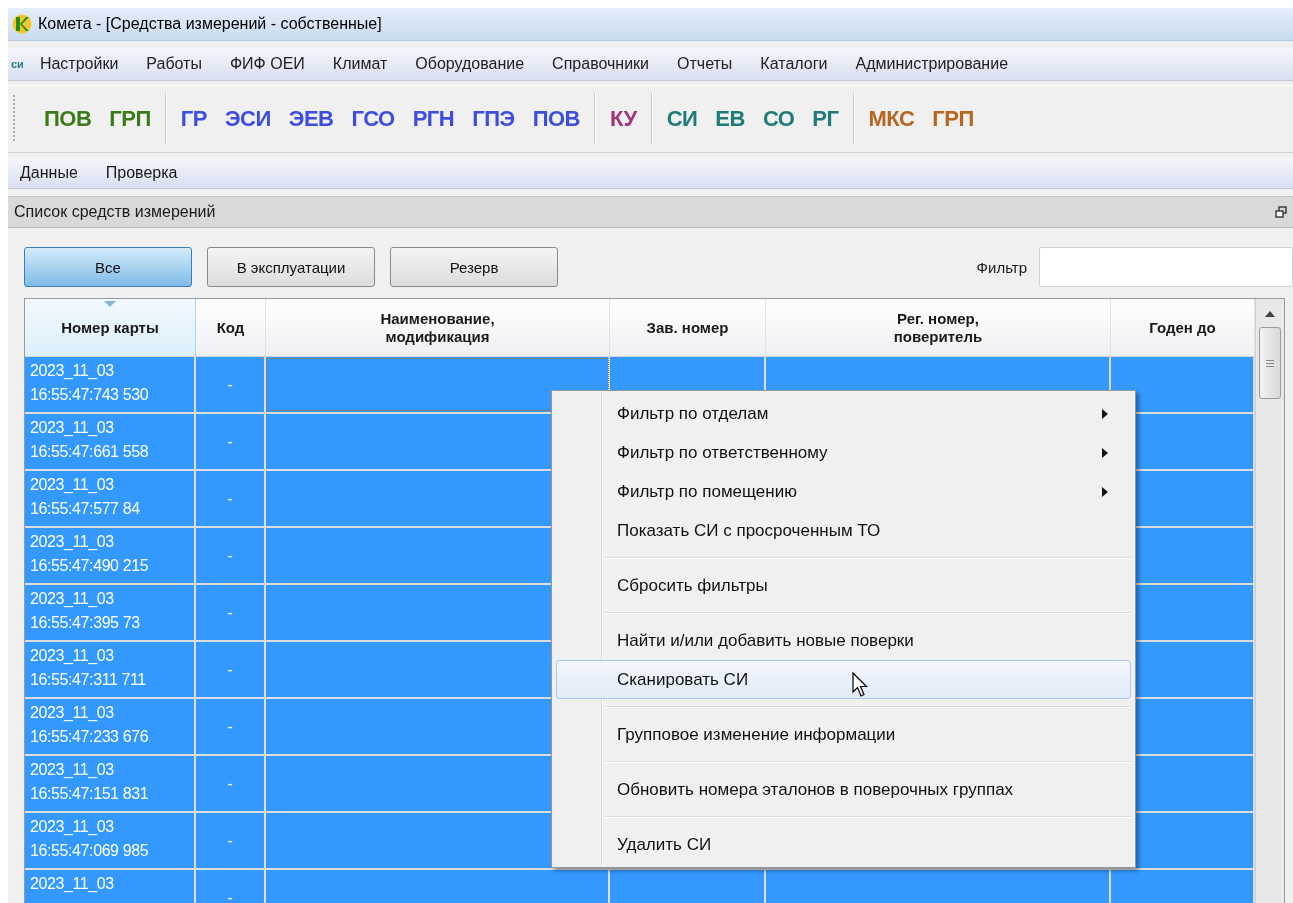 The width and height of the screenshot is (1293, 903). Describe the element at coordinates (230, 327) in the screenshot. I see `column-header-label: Код` at that location.